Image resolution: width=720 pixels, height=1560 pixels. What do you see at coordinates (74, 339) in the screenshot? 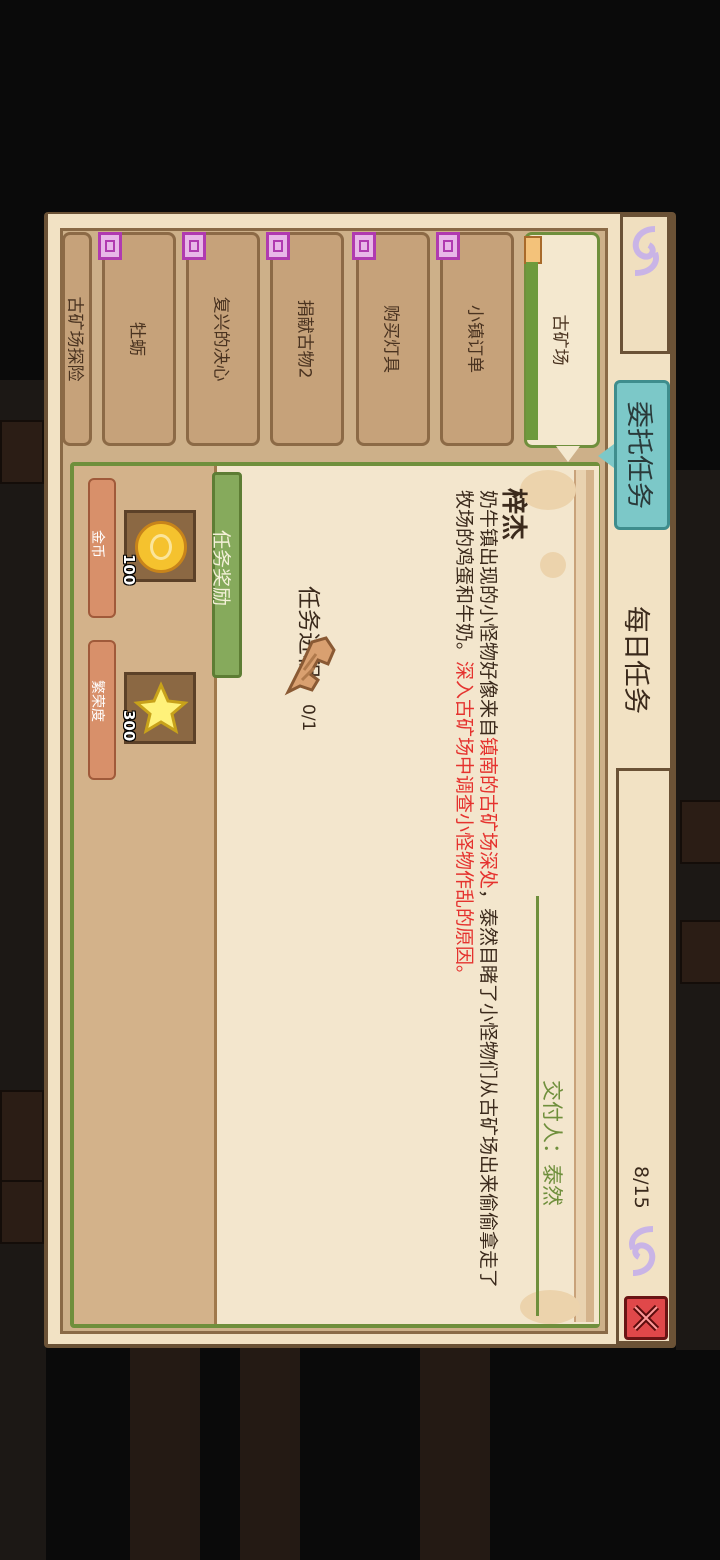
I see `quest-list-item-label: 古矿场探险` at bounding box center [74, 339].